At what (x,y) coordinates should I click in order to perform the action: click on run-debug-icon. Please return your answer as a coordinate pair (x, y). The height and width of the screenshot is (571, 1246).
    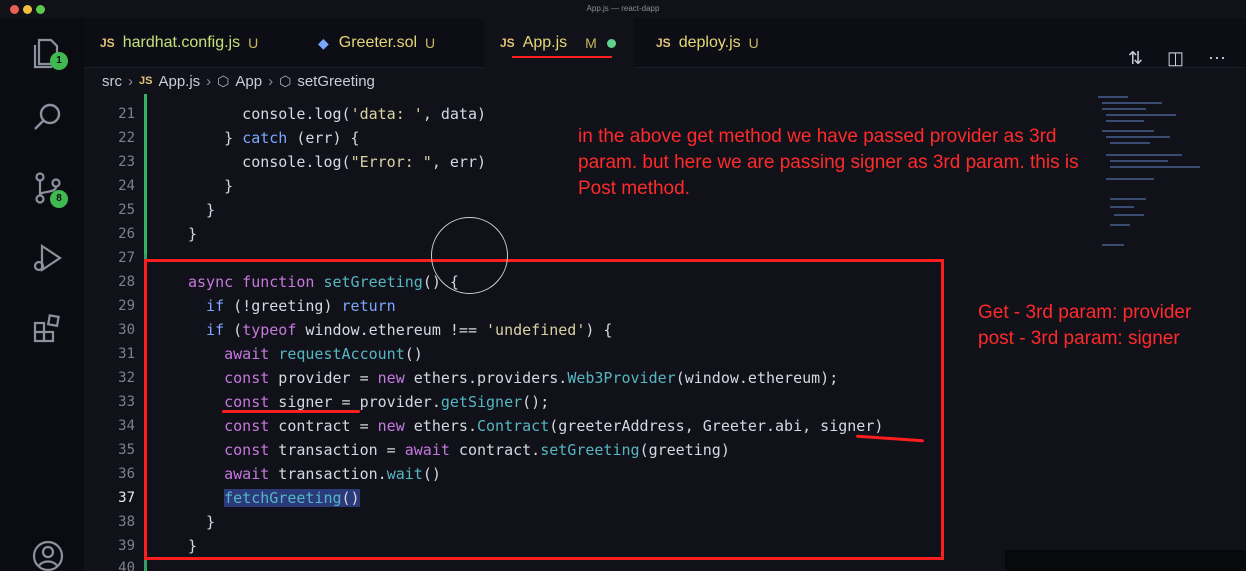
    Looking at the image, I should click on (48, 258).